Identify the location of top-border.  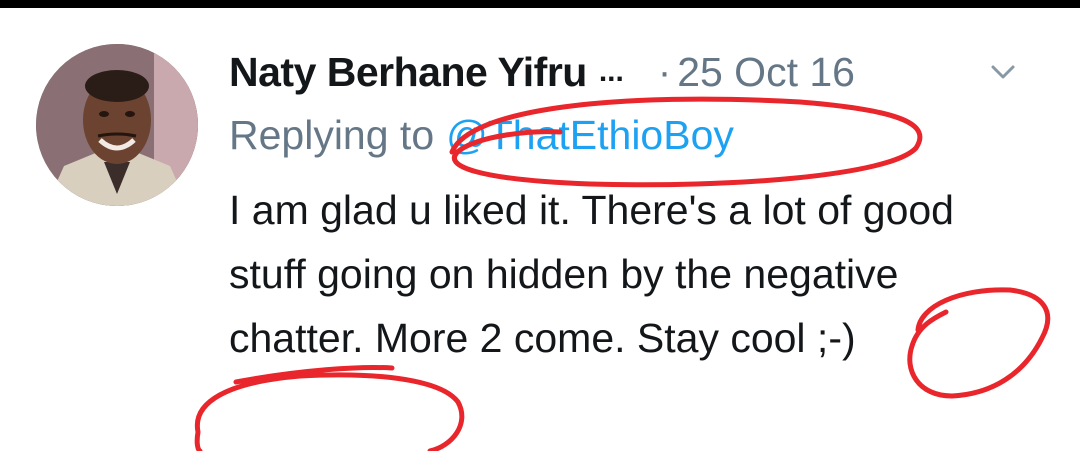
(540, 4).